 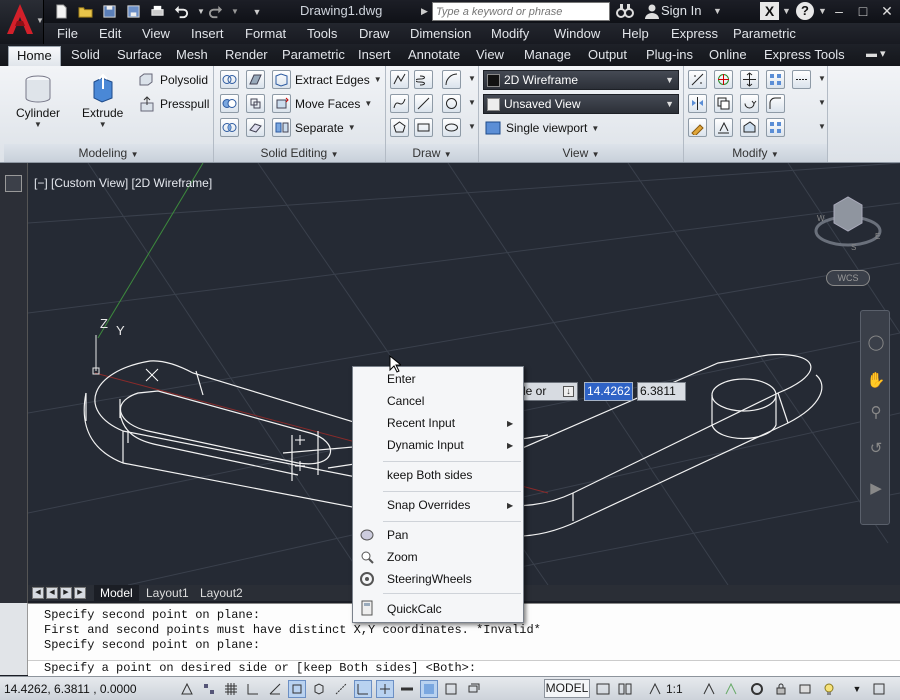 What do you see at coordinates (451, 127) in the screenshot?
I see `ellipse-icon` at bounding box center [451, 127].